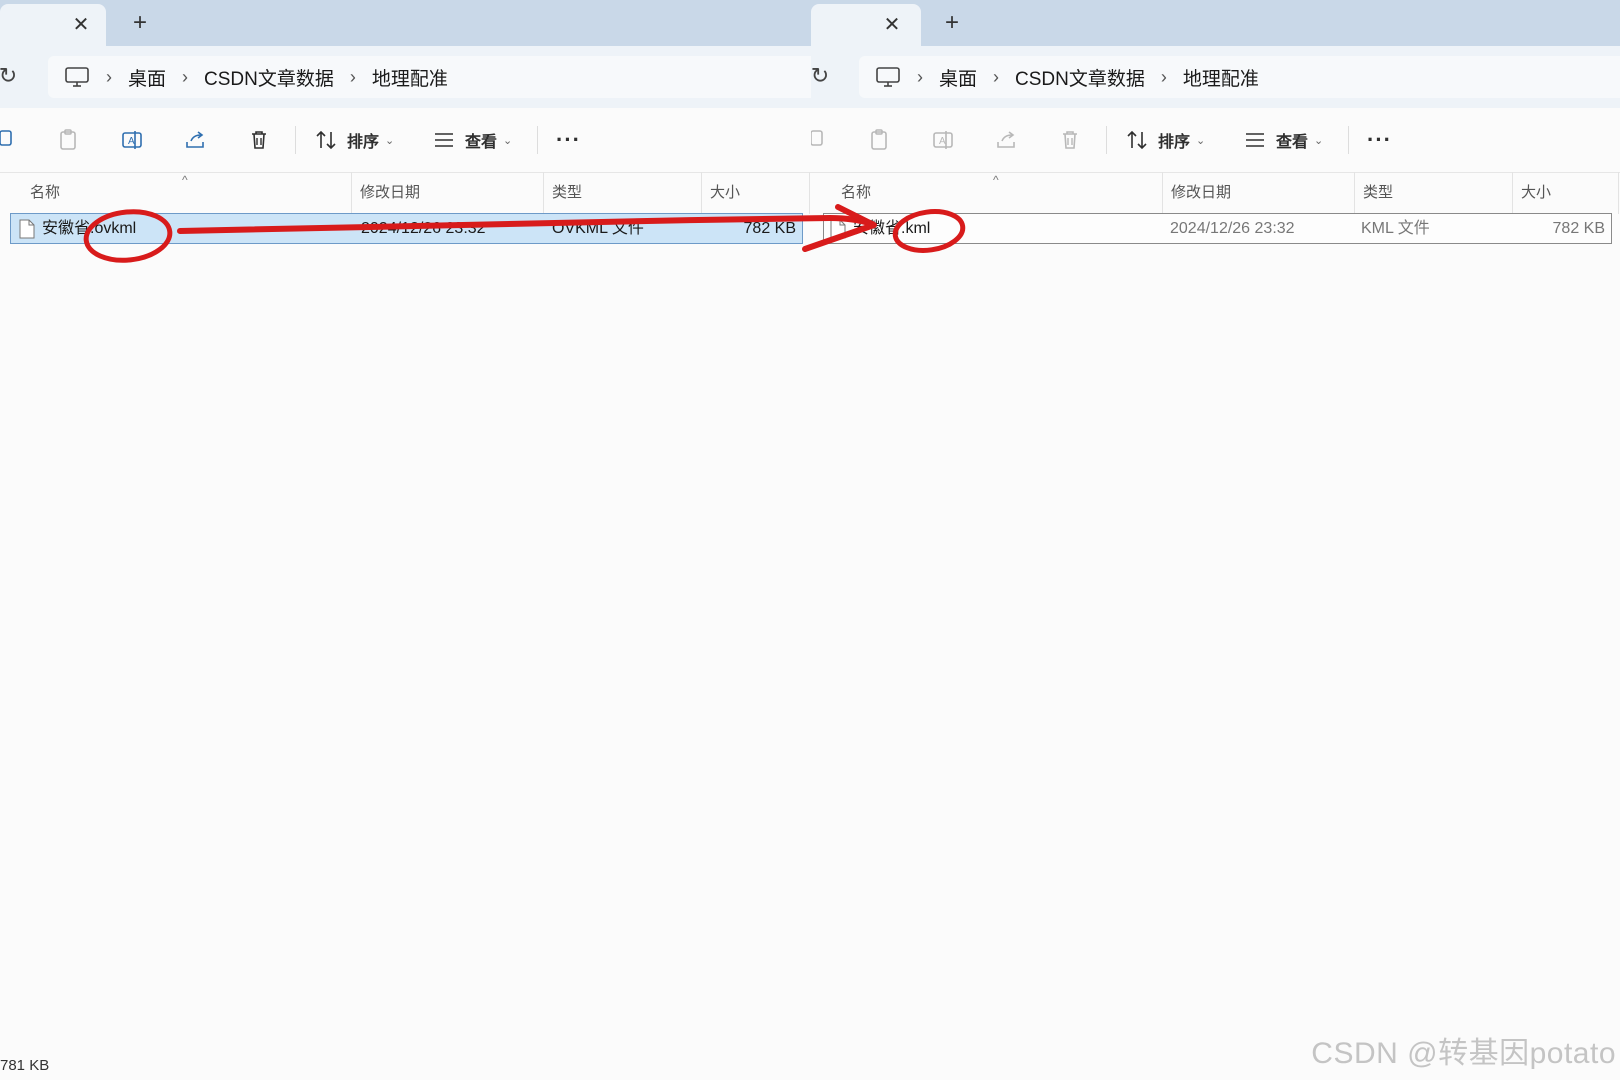  I want to click on file-row: 安徽省.kml 2024/12/26 23:32 KML 文件 782 KB, so click(1217, 228).